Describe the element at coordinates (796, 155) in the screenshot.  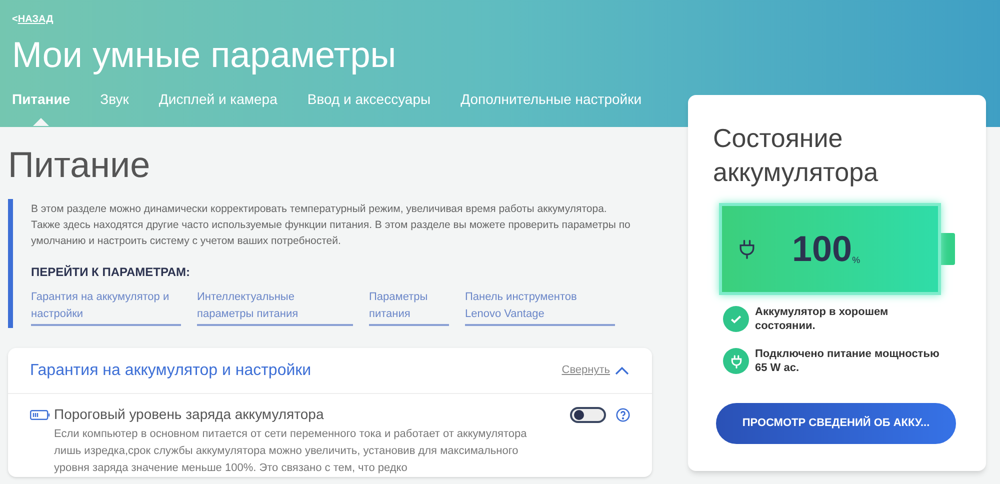
I see `card-title: Состояние аккумулятора` at that location.